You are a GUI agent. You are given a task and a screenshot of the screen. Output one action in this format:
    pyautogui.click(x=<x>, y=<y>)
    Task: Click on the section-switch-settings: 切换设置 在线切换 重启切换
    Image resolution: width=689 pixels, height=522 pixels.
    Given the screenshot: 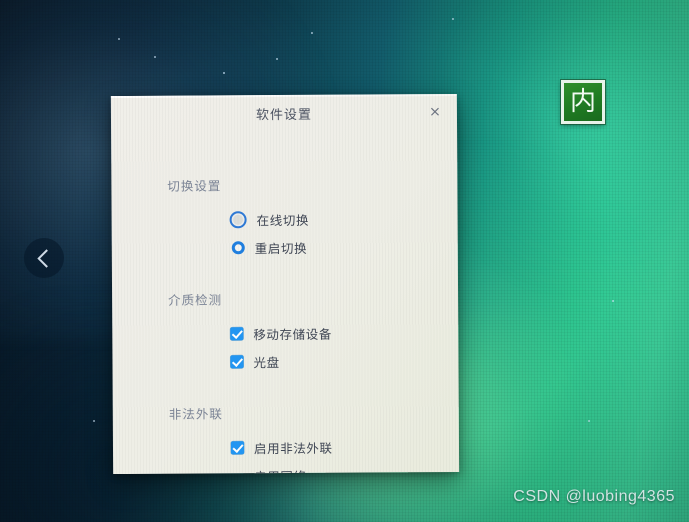 What is the action you would take?
    pyautogui.click(x=284, y=218)
    